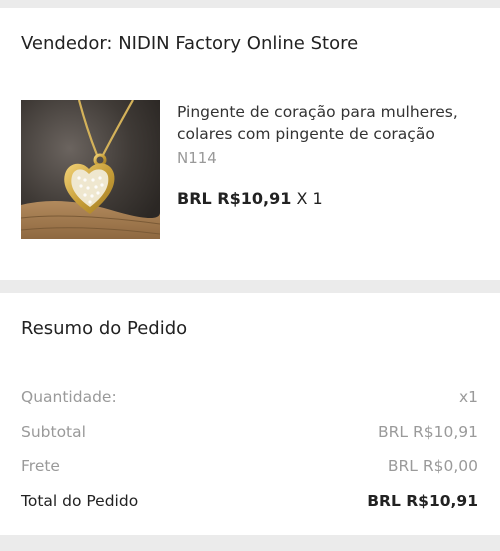  What do you see at coordinates (249, 397) in the screenshot?
I see `summary-row-quantity: Quantidade: x1` at bounding box center [249, 397].